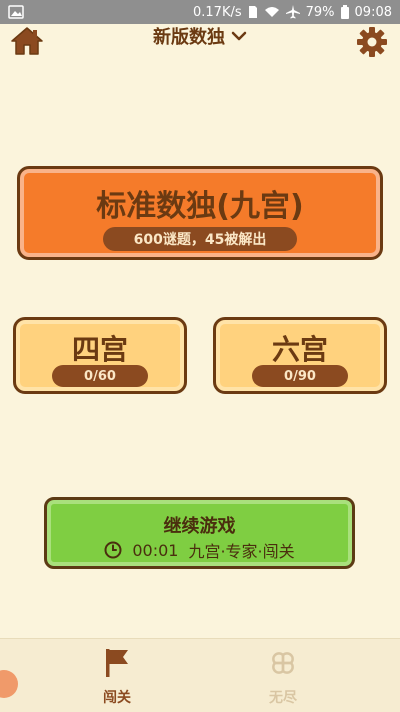  Describe the element at coordinates (155, 550) in the screenshot. I see `continue-game-time: 00:01` at that location.